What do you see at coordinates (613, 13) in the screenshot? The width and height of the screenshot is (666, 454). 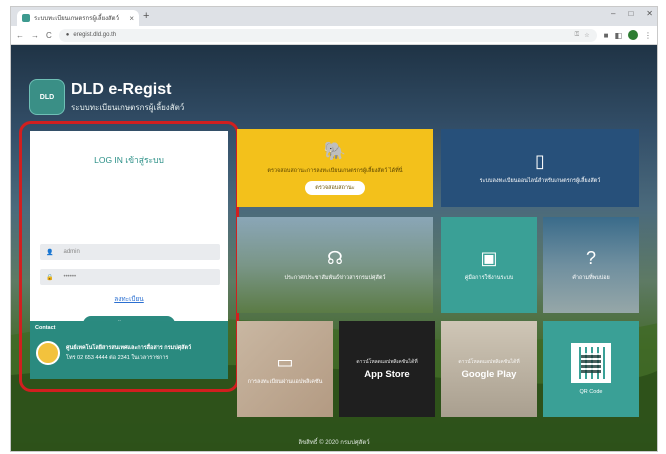 I see `minimize-icon: ‒` at bounding box center [613, 13].